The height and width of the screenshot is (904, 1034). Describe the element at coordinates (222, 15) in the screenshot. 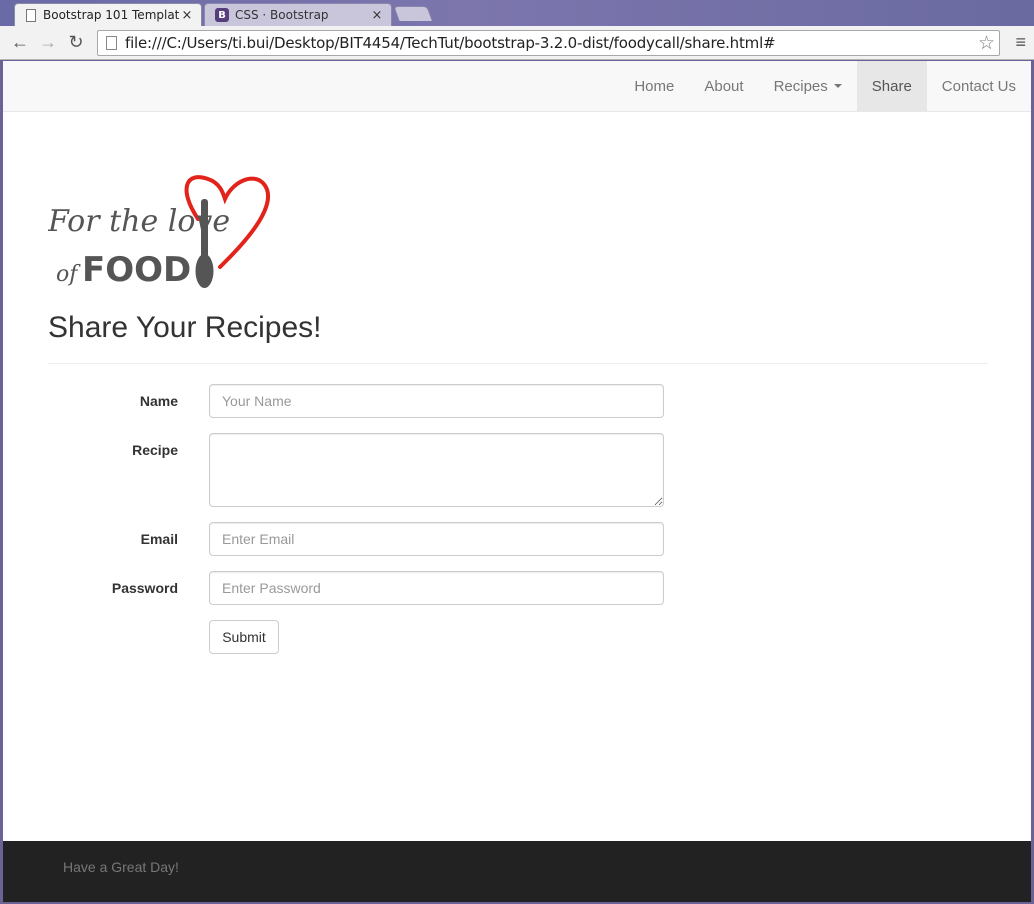

I see `bootstrap-icon: B` at that location.